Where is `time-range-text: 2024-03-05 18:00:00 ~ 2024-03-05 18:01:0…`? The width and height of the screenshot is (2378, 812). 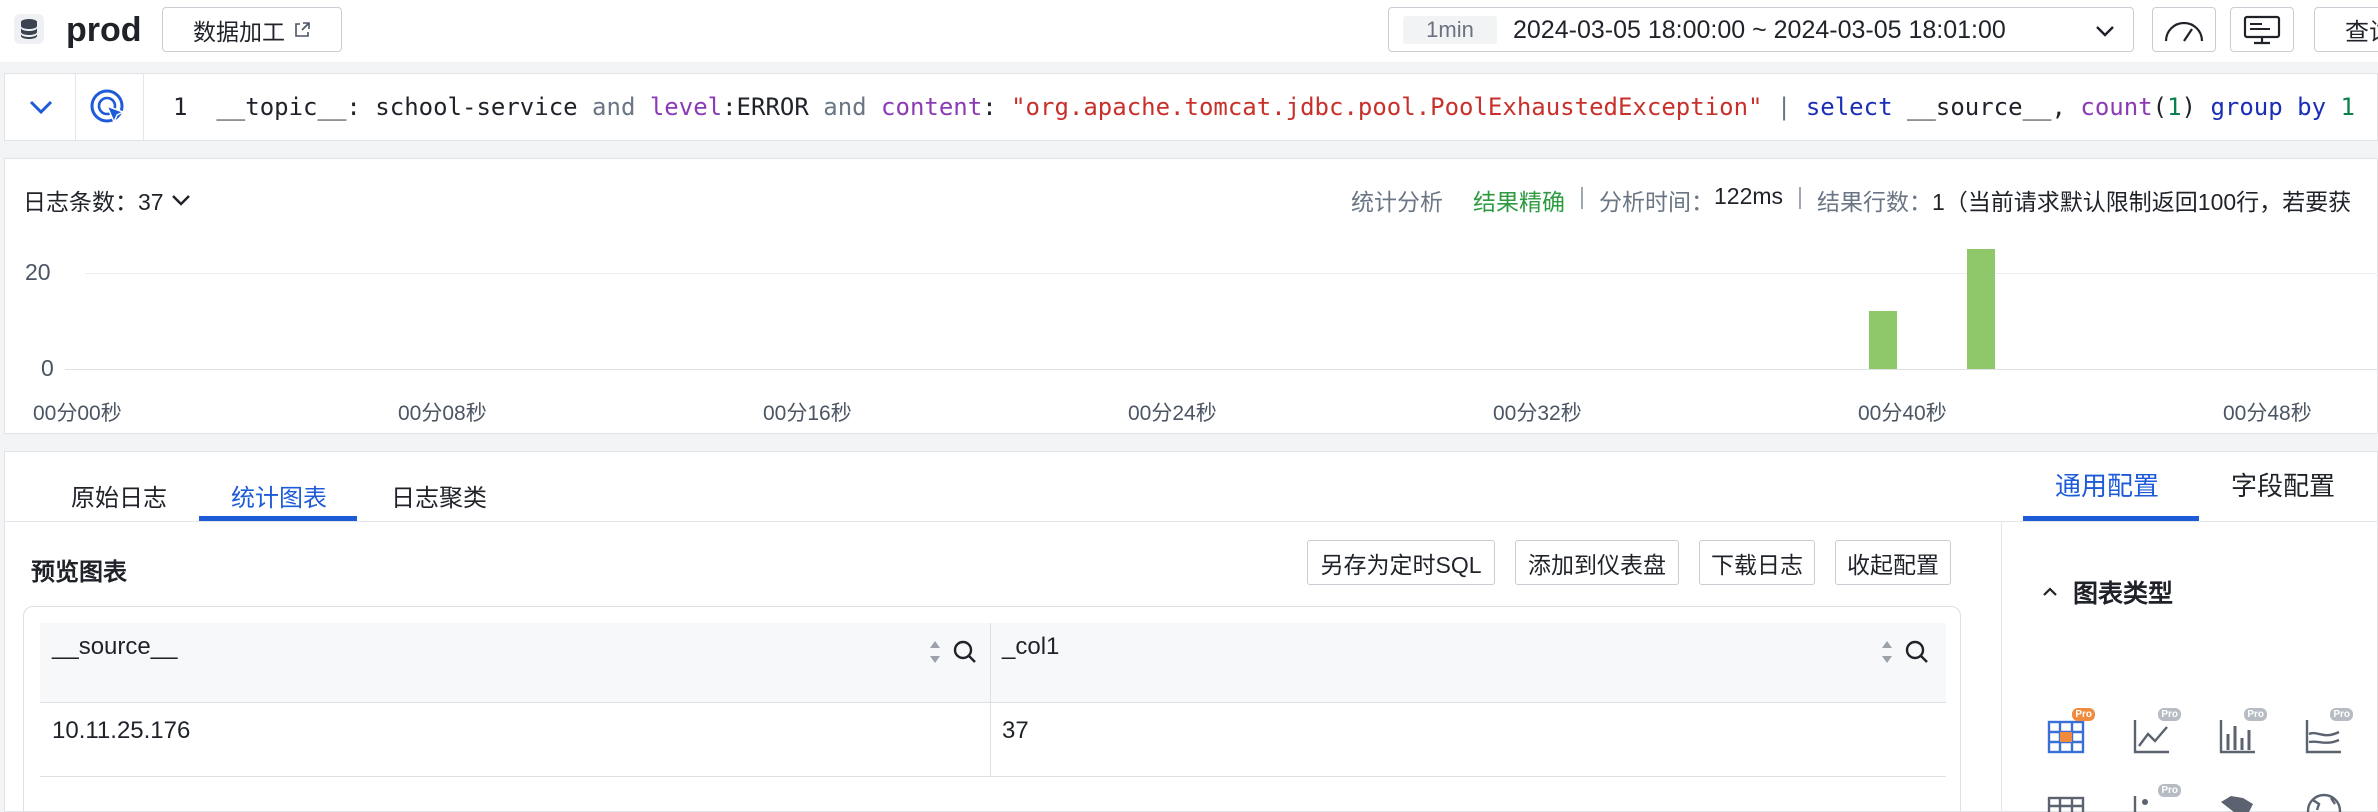
time-range-text: 2024-03-05 18:00:00 ~ 2024-03-05 18:01:0… is located at coordinates (1759, 30).